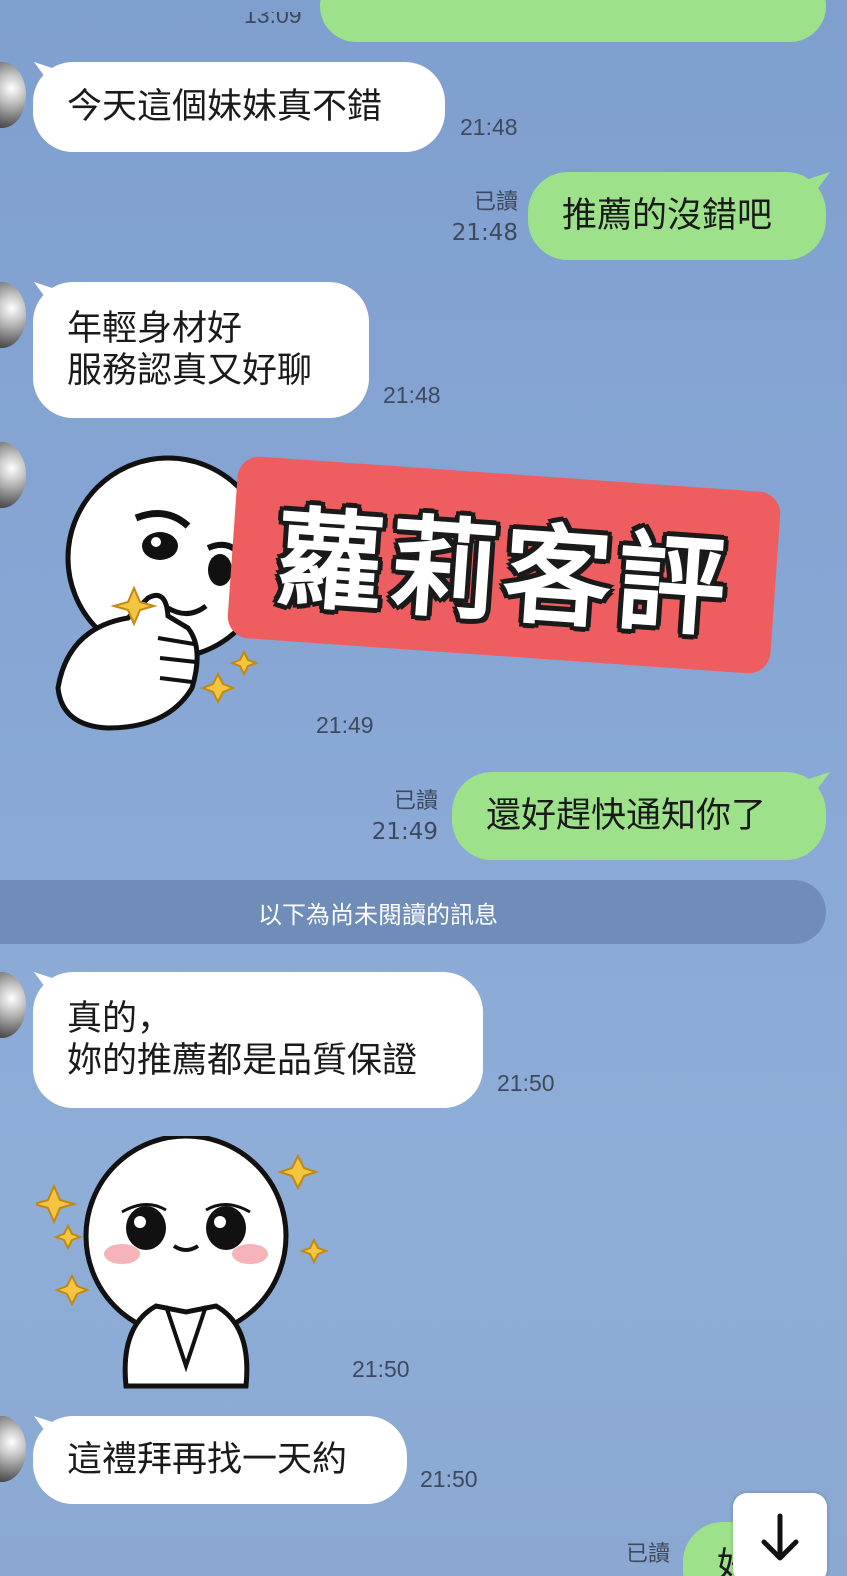  What do you see at coordinates (626, 816) in the screenshot?
I see `message-text: 還好趕快通知你了` at bounding box center [626, 816].